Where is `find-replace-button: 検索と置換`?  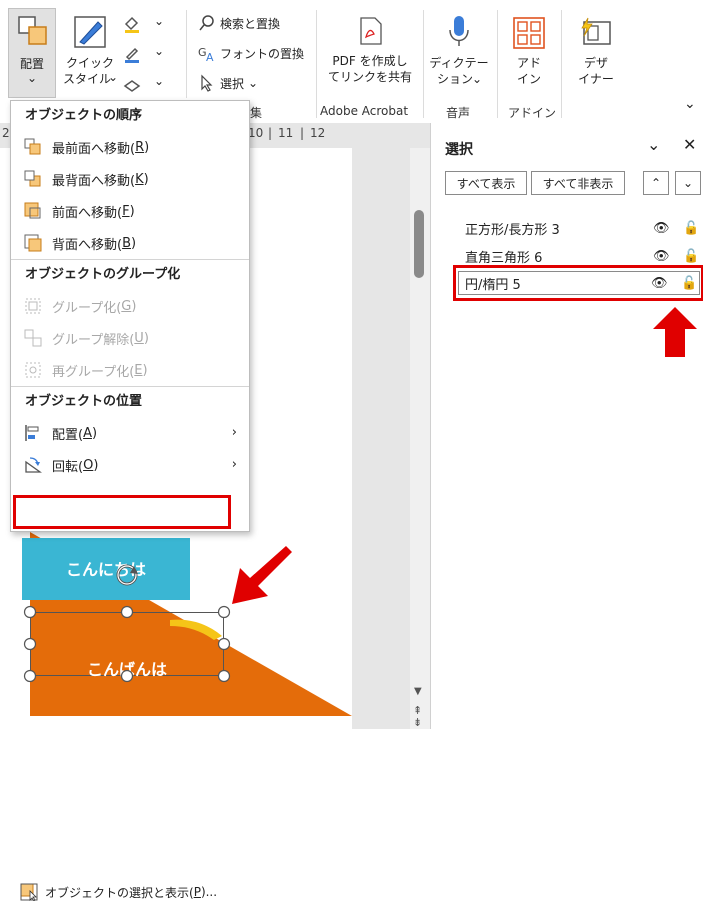
find-replace-button: 検索と置換 is located at coordinates (239, 23).